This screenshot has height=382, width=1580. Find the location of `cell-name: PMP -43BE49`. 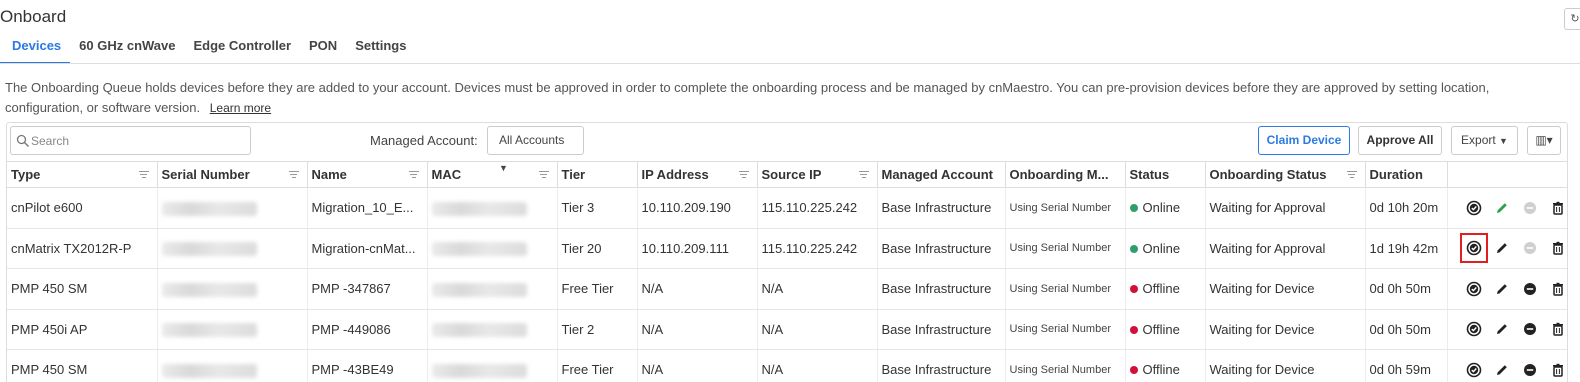

cell-name: PMP -43BE49 is located at coordinates (367, 365).